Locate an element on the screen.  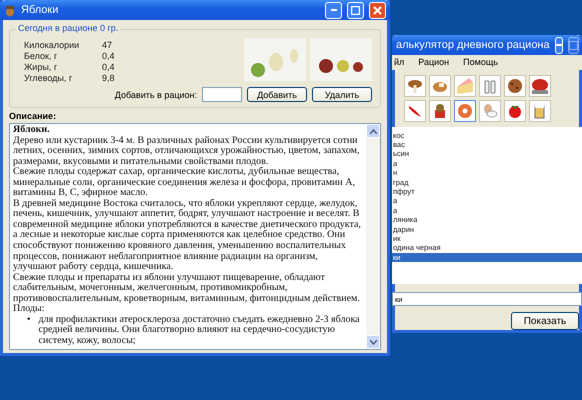
group-legend: Сегодня в рационе 0 гр. is located at coordinates (68, 28).